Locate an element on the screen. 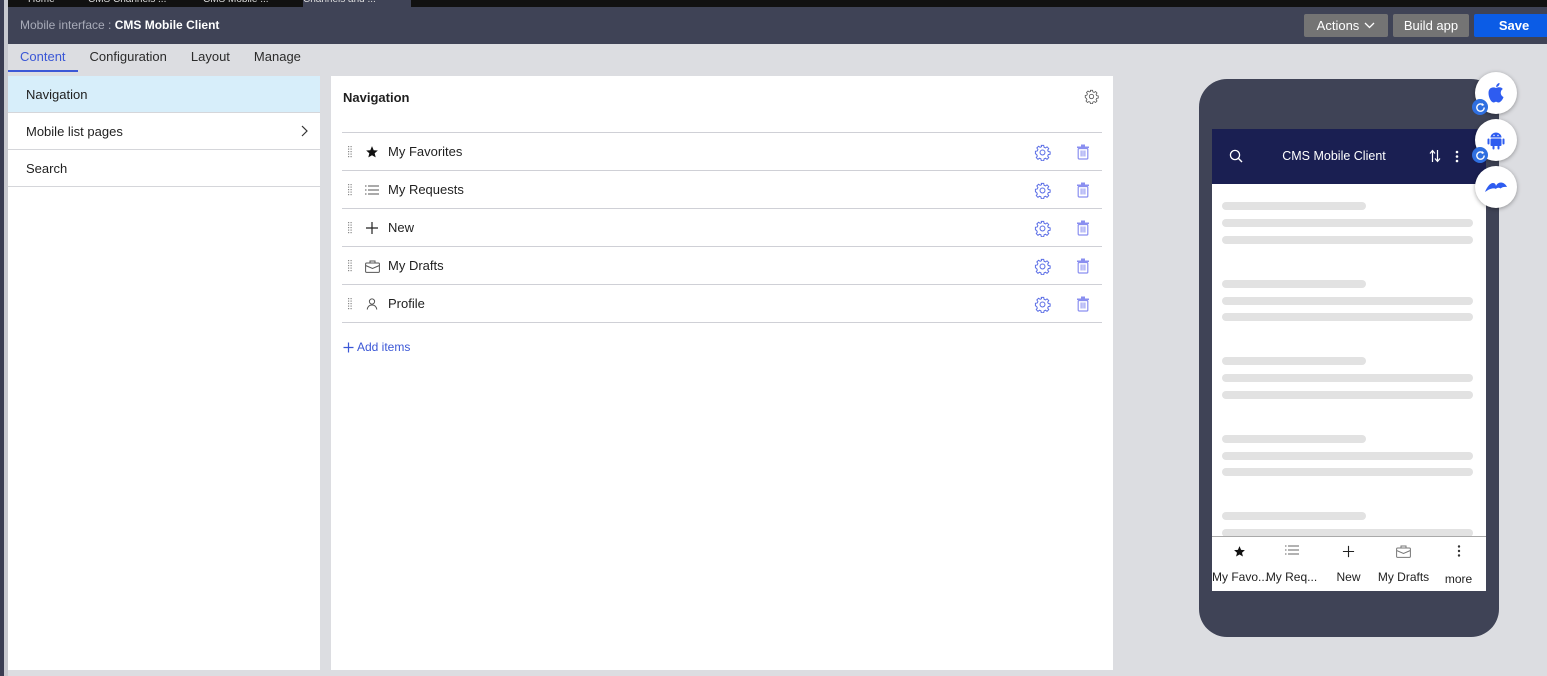 The height and width of the screenshot is (676, 1547). nav-row-new: New is located at coordinates (722, 228).